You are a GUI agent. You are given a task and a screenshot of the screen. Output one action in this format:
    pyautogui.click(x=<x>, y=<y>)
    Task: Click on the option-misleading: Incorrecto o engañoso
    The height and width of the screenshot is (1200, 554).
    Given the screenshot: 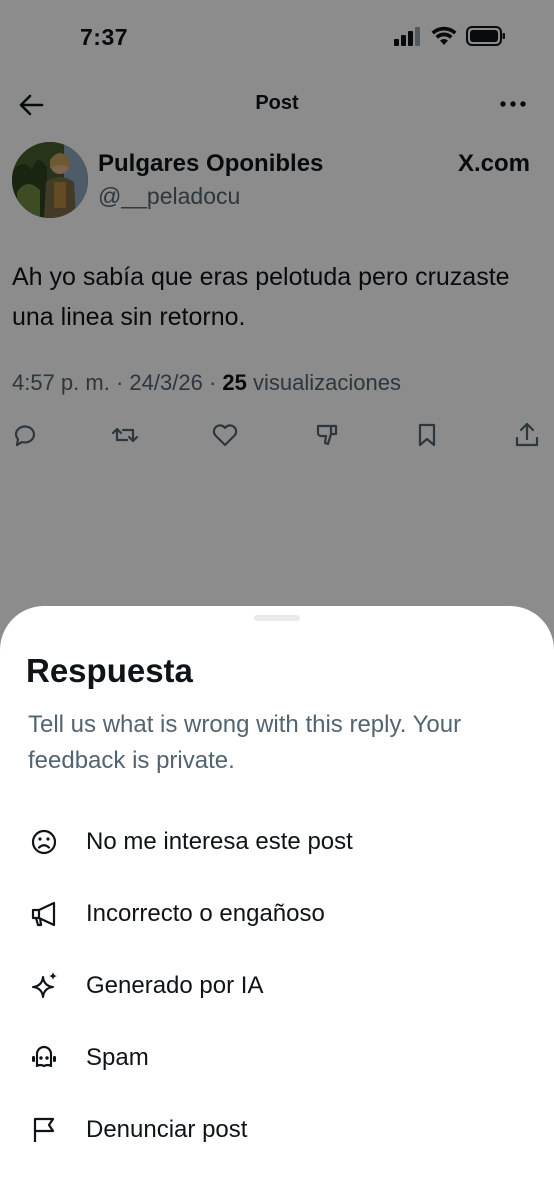 What is the action you would take?
    pyautogui.click(x=277, y=914)
    